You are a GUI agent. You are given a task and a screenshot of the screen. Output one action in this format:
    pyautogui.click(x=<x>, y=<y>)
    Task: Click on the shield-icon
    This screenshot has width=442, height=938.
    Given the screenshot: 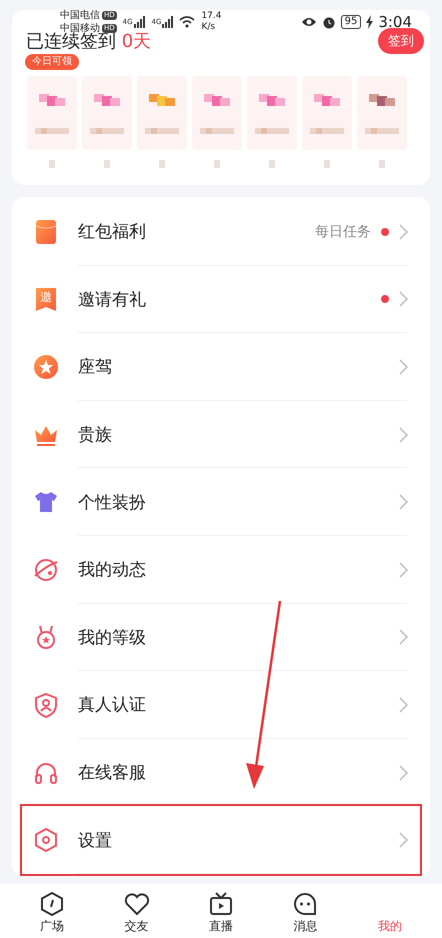 What is the action you would take?
    pyautogui.click(x=46, y=704)
    